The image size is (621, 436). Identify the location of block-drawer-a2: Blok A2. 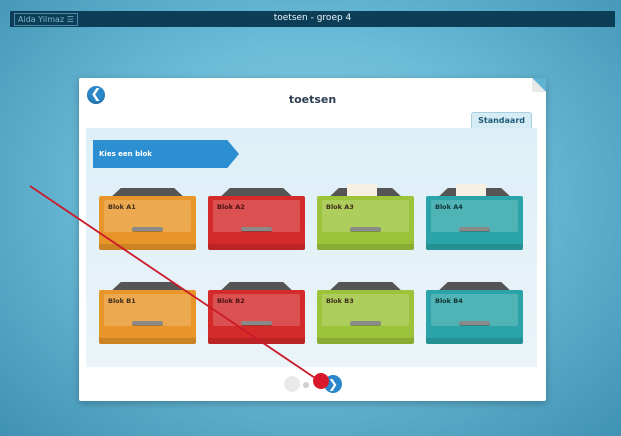
(256, 219).